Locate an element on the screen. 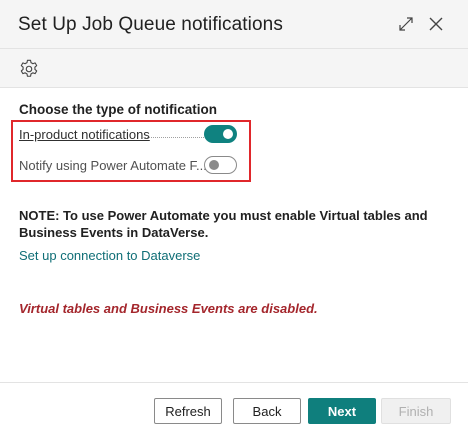 Image resolution: width=468 pixels, height=440 pixels. expand-icon is located at coordinates (406, 24).